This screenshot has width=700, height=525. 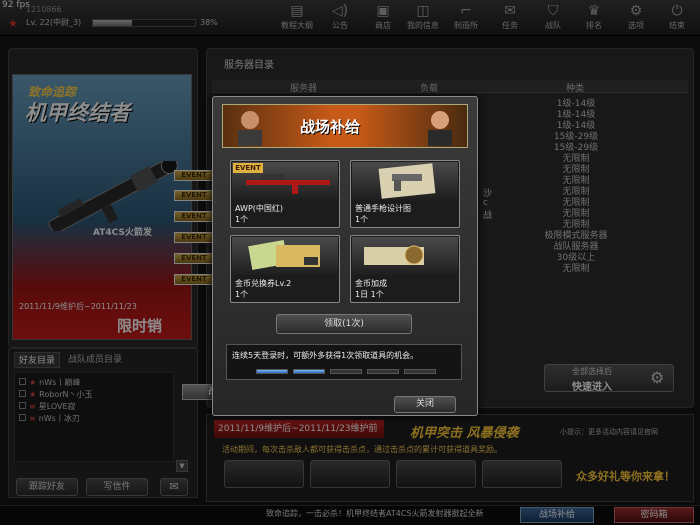 I want to click on card-name: AWP(中国红), so click(x=259, y=208).